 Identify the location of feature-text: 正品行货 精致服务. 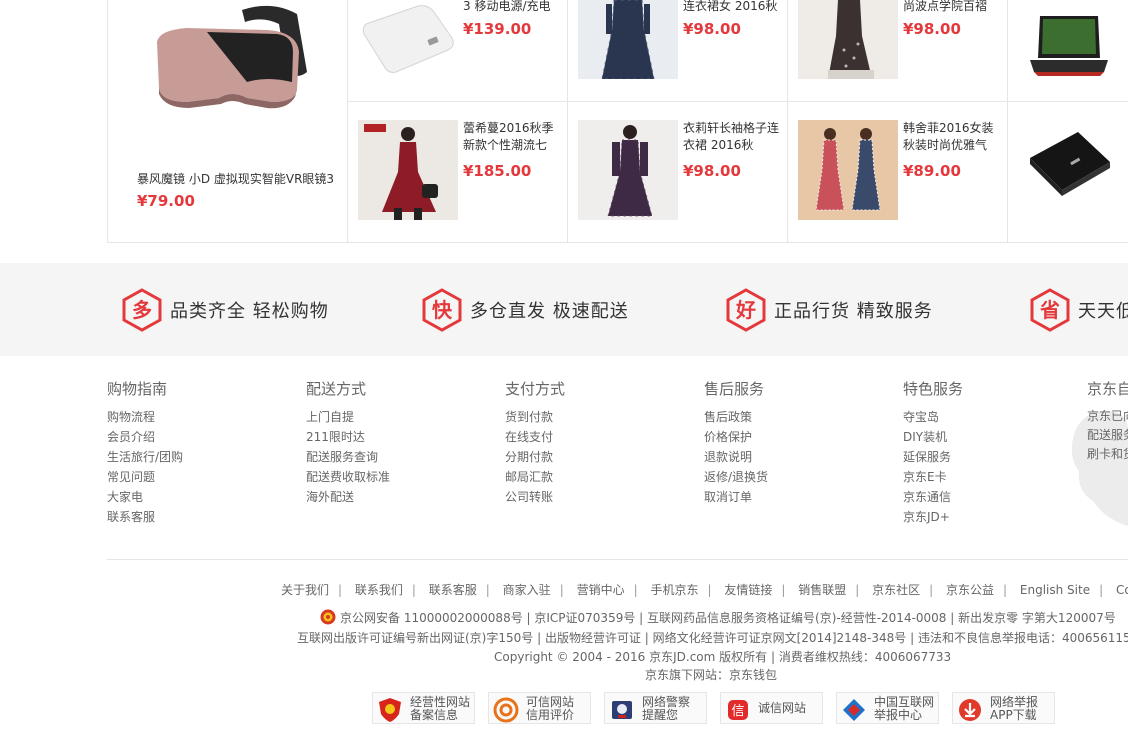
(853, 311).